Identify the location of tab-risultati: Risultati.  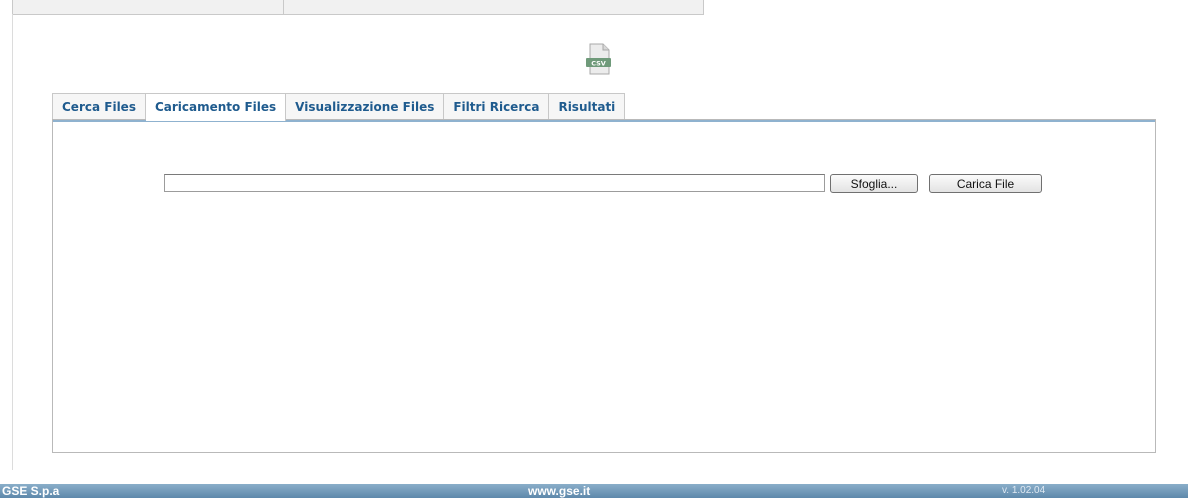
(587, 106).